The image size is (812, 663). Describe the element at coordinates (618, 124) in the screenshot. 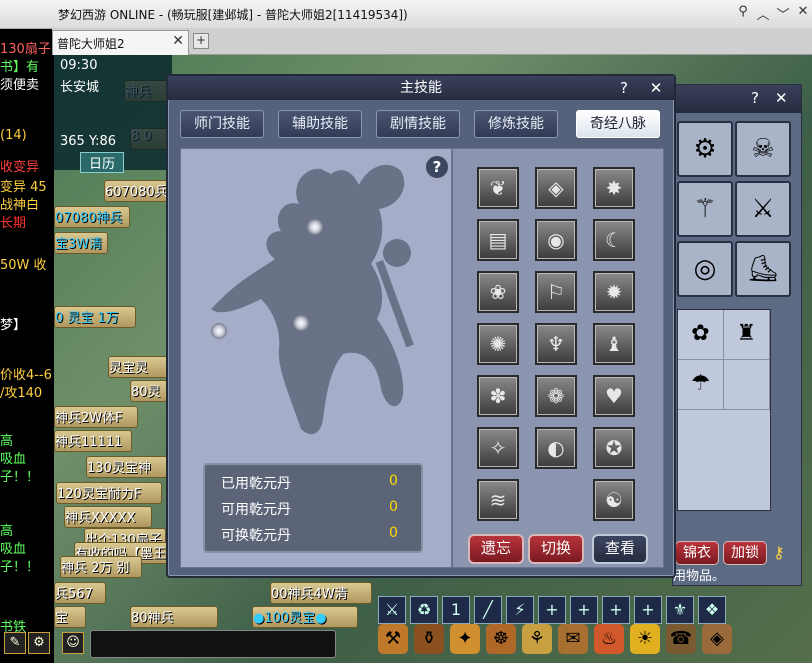

I see `skill-tab-5: 奇经八脉` at that location.